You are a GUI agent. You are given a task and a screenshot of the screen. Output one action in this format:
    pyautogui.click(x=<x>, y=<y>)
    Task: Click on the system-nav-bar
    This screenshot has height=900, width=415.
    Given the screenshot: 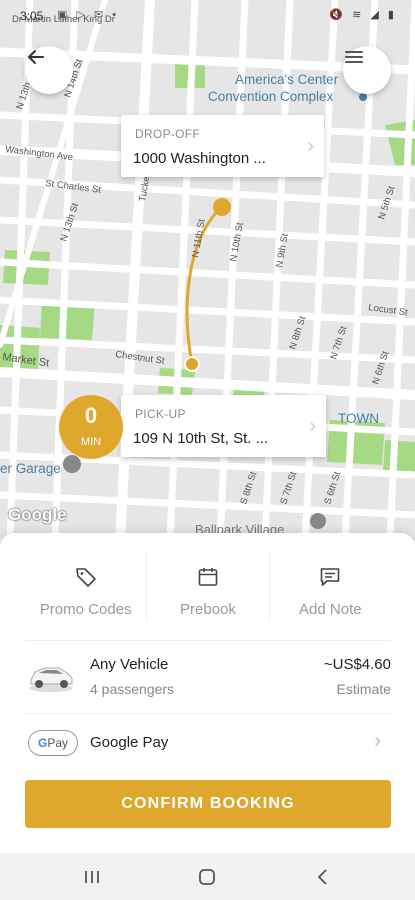 What is the action you would take?
    pyautogui.click(x=207, y=876)
    